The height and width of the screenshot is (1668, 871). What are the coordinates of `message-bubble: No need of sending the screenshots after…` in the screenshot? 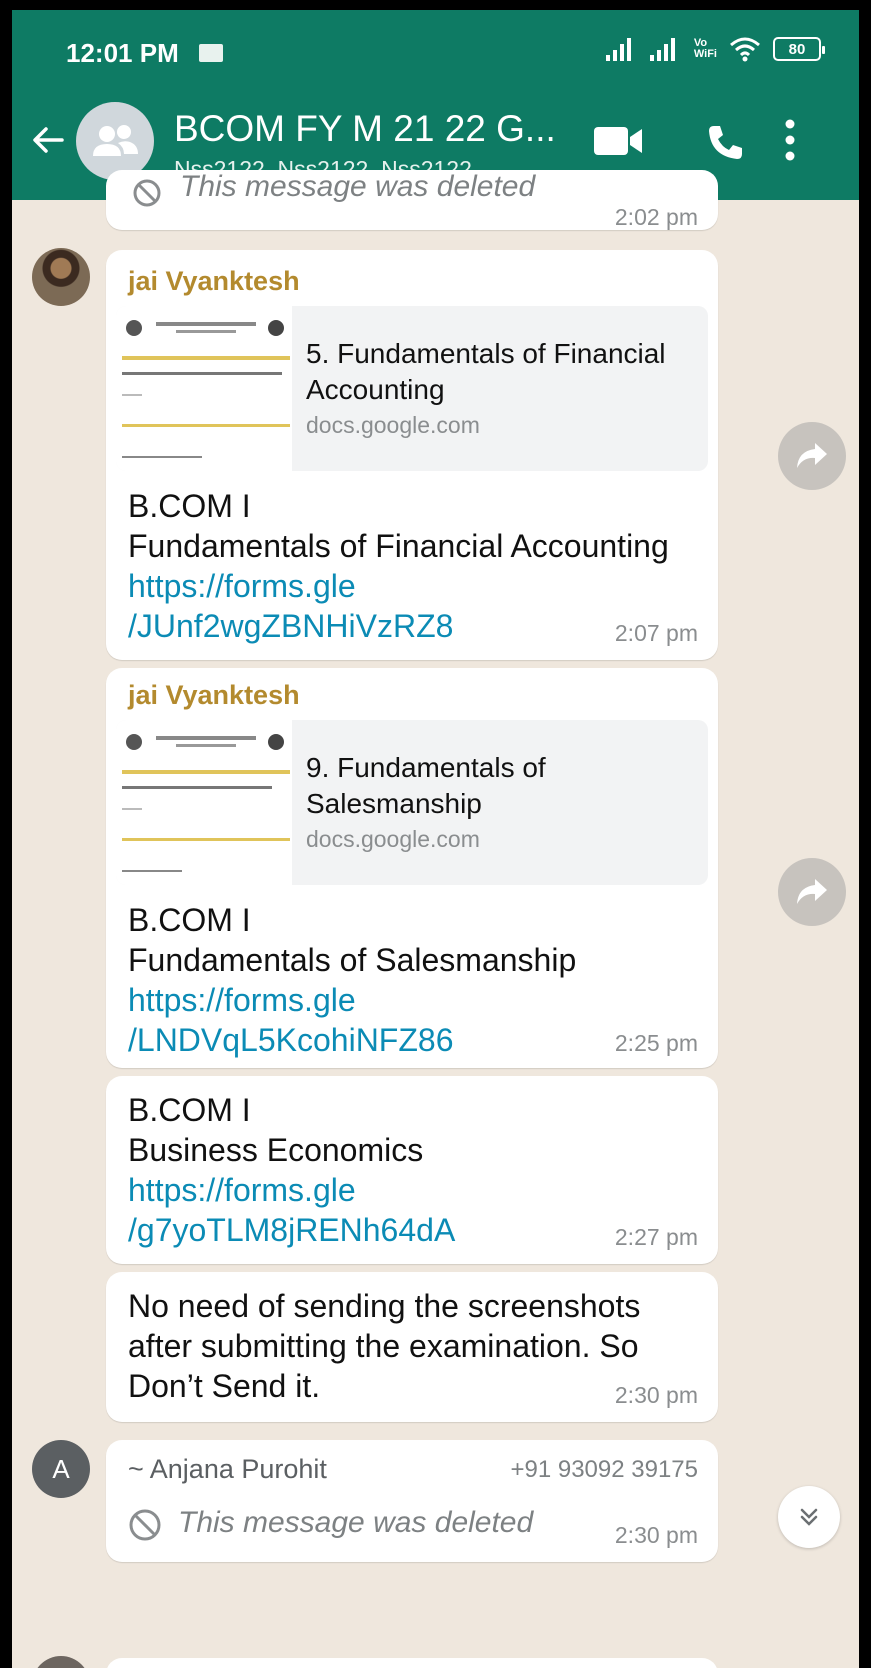 It's located at (412, 1347).